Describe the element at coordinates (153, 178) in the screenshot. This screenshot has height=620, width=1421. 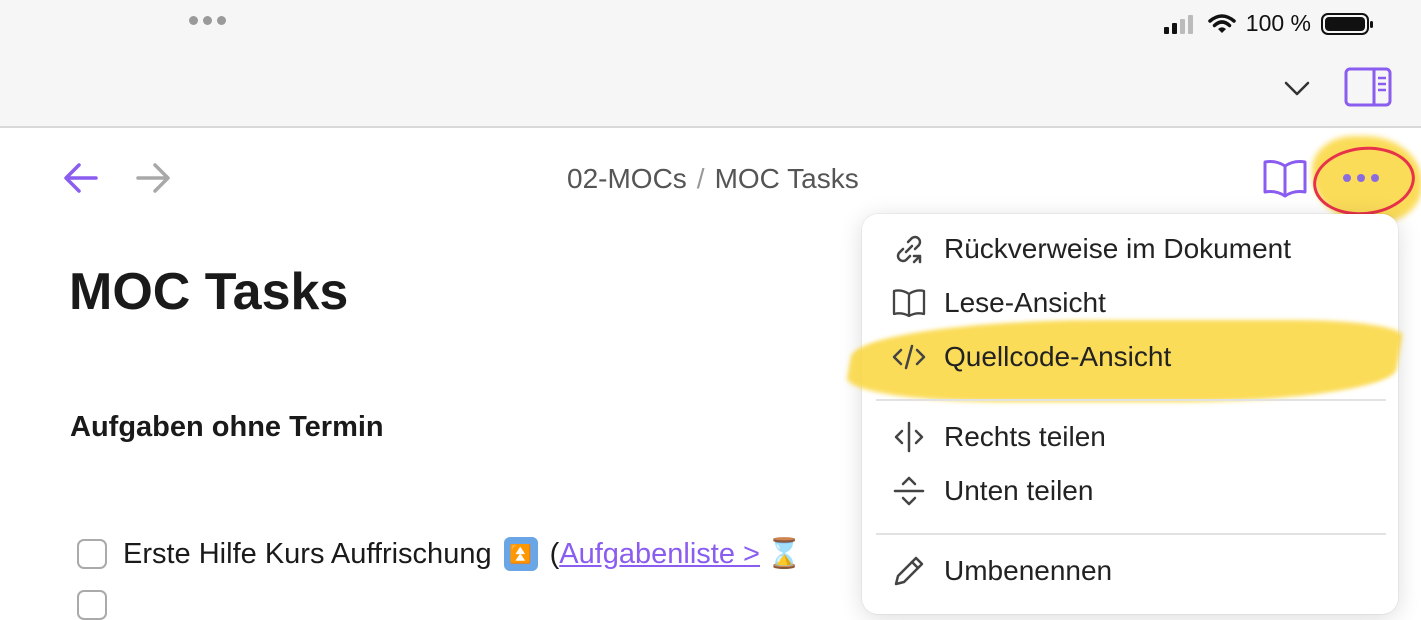
I see `forward-arrow-icon` at that location.